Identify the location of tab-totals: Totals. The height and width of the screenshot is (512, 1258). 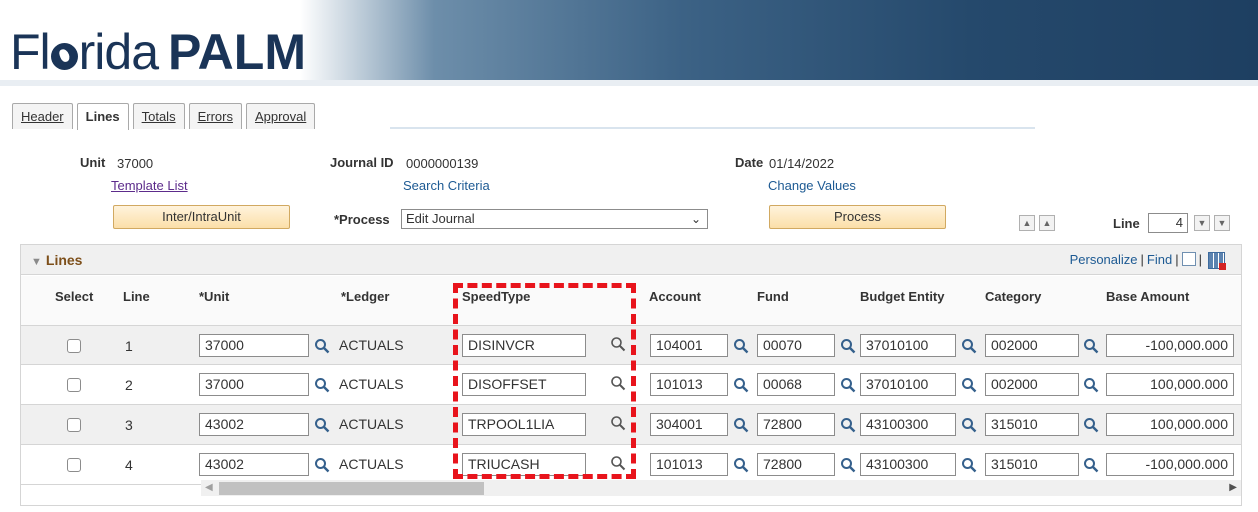
(158, 116).